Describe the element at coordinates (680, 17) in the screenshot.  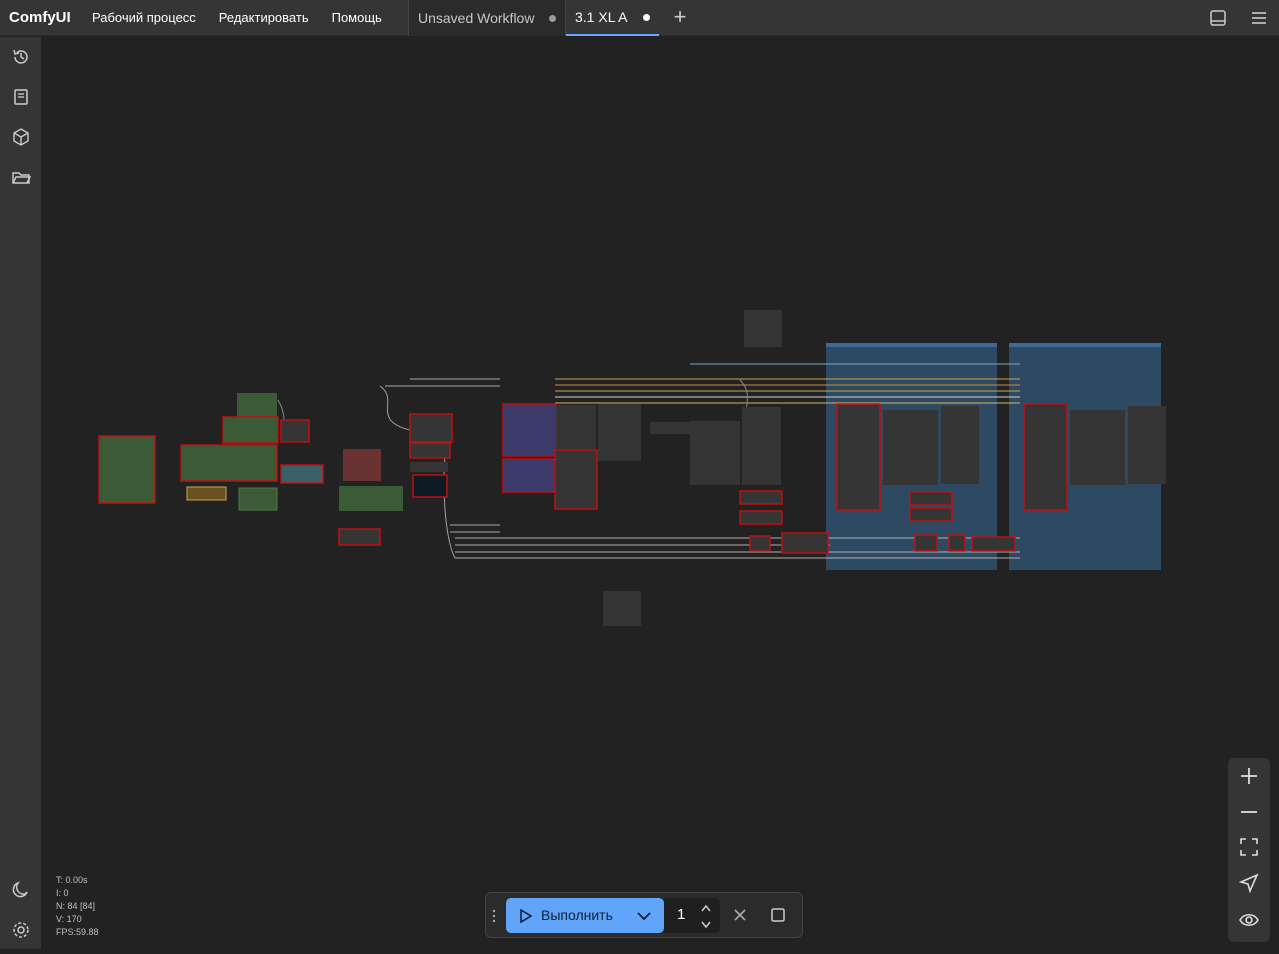
I see `add-tab-icon: +` at that location.